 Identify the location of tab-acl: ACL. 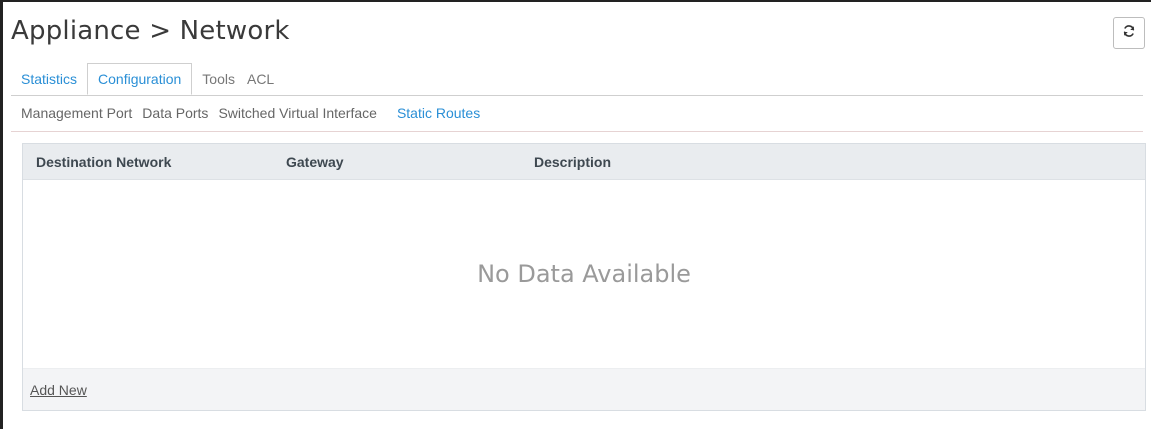
(264, 79).